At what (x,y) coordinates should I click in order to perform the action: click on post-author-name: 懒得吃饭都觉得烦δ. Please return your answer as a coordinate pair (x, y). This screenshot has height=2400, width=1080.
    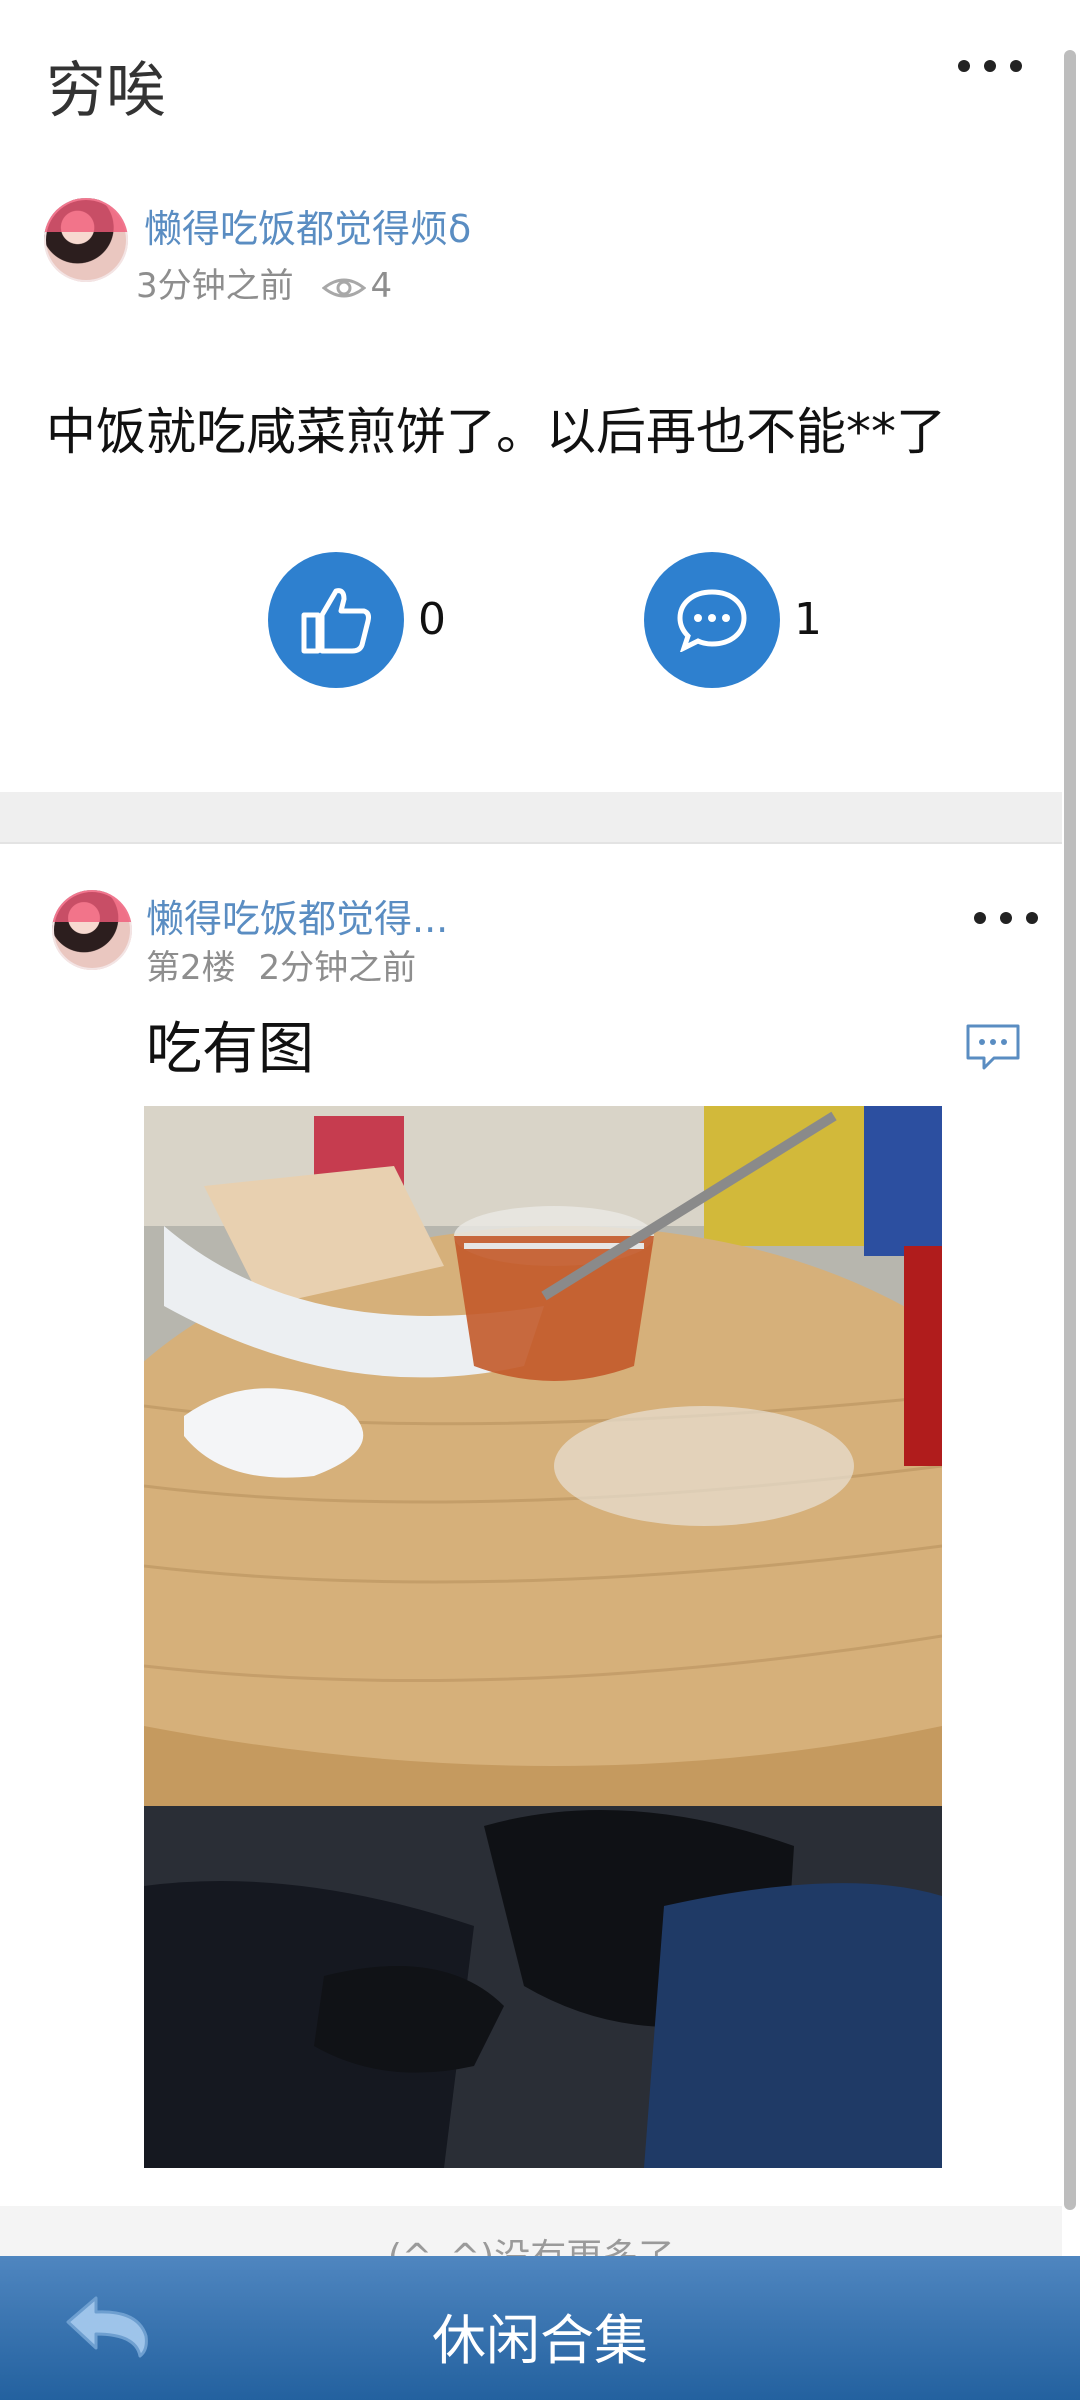
    Looking at the image, I should click on (307, 225).